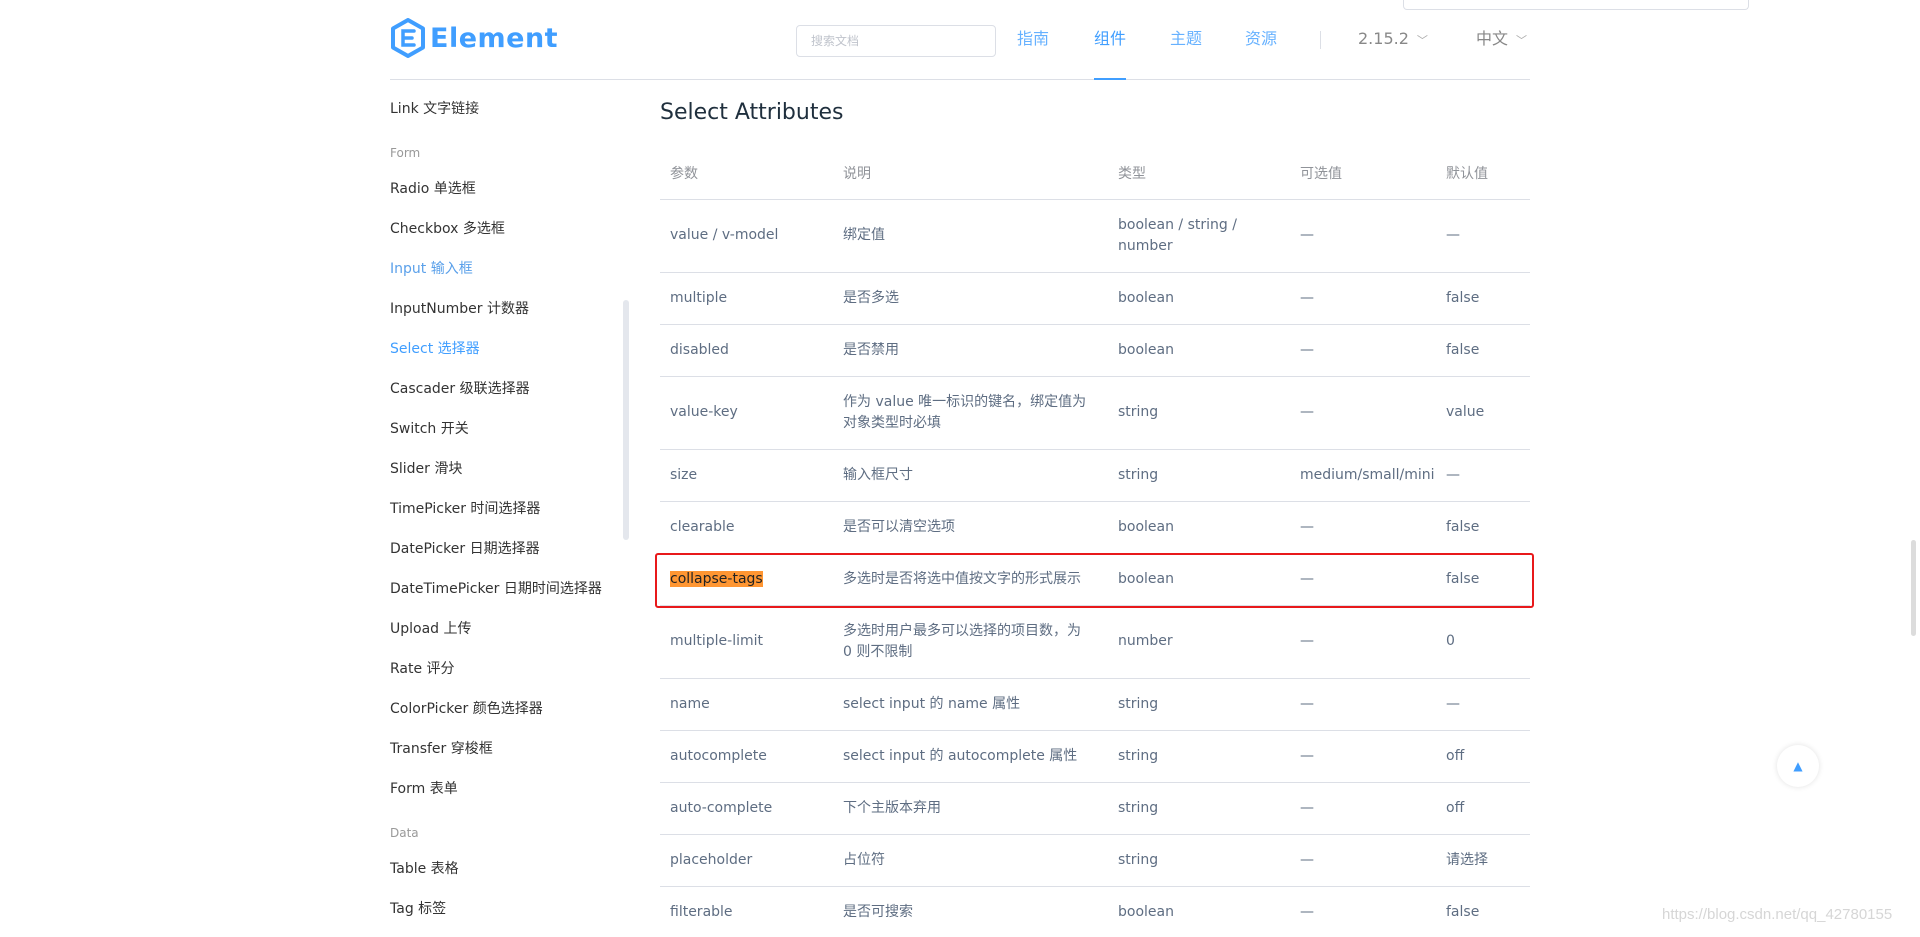  What do you see at coordinates (1483, 860) in the screenshot?
I see `cell-default: 请选择` at bounding box center [1483, 860].